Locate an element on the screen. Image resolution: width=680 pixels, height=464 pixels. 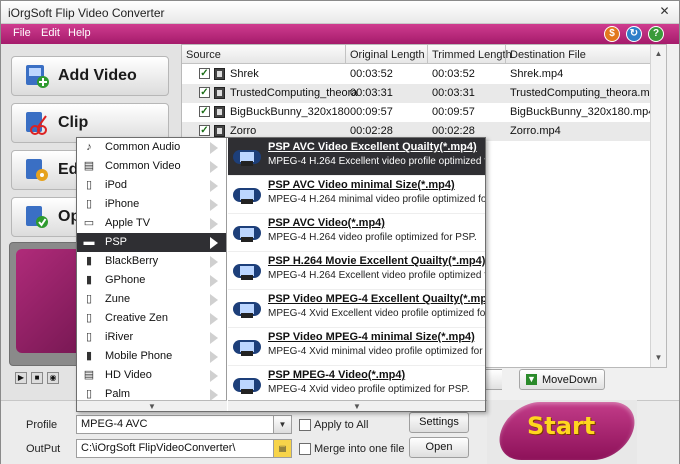
format-title: PSP Video MPEG-4 minimal Size(*.mp4) is located at coordinates (371, 337).